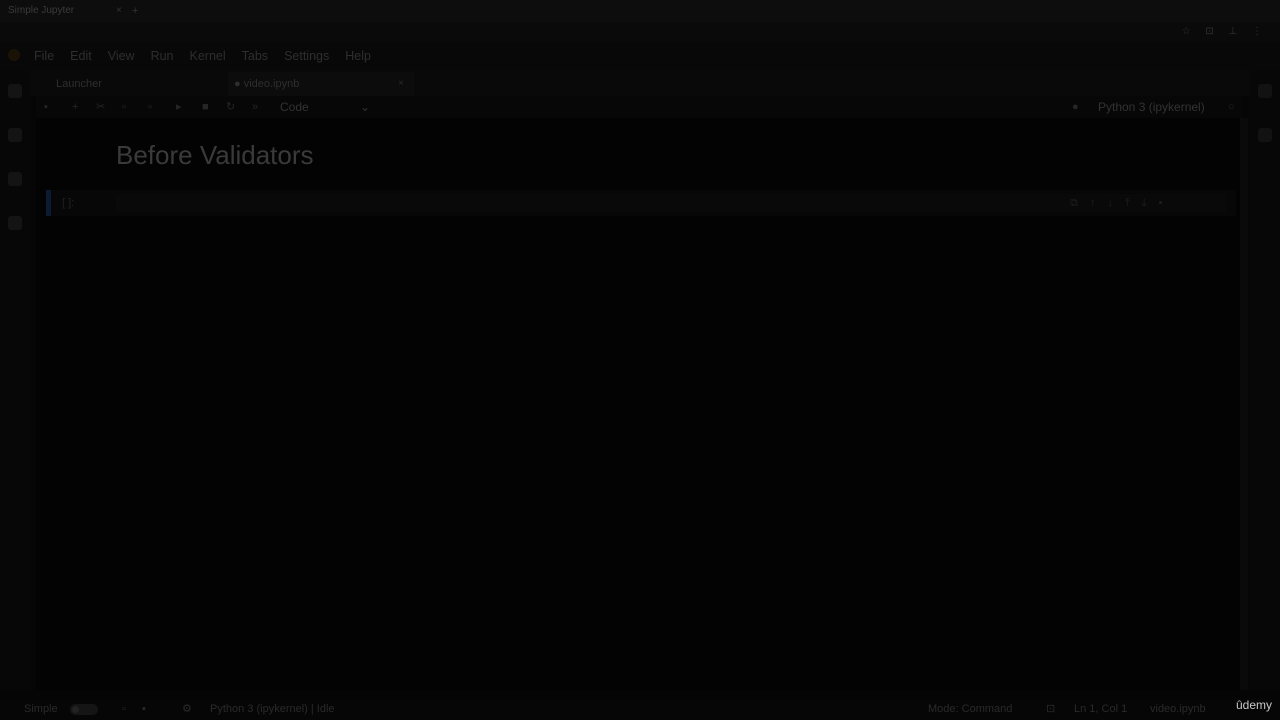  Describe the element at coordinates (215, 155) in the screenshot. I see `markdown-heading: Before Validators` at that location.